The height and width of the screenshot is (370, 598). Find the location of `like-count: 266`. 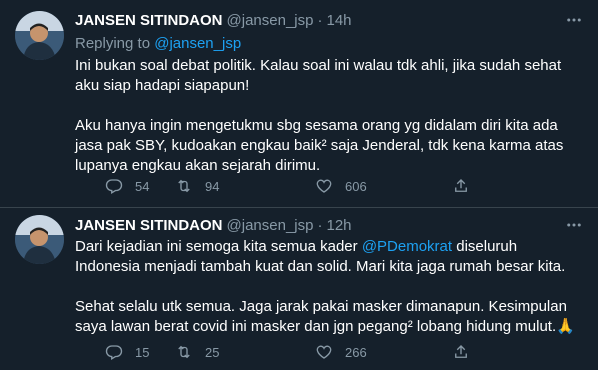

like-count: 266 is located at coordinates (356, 352).